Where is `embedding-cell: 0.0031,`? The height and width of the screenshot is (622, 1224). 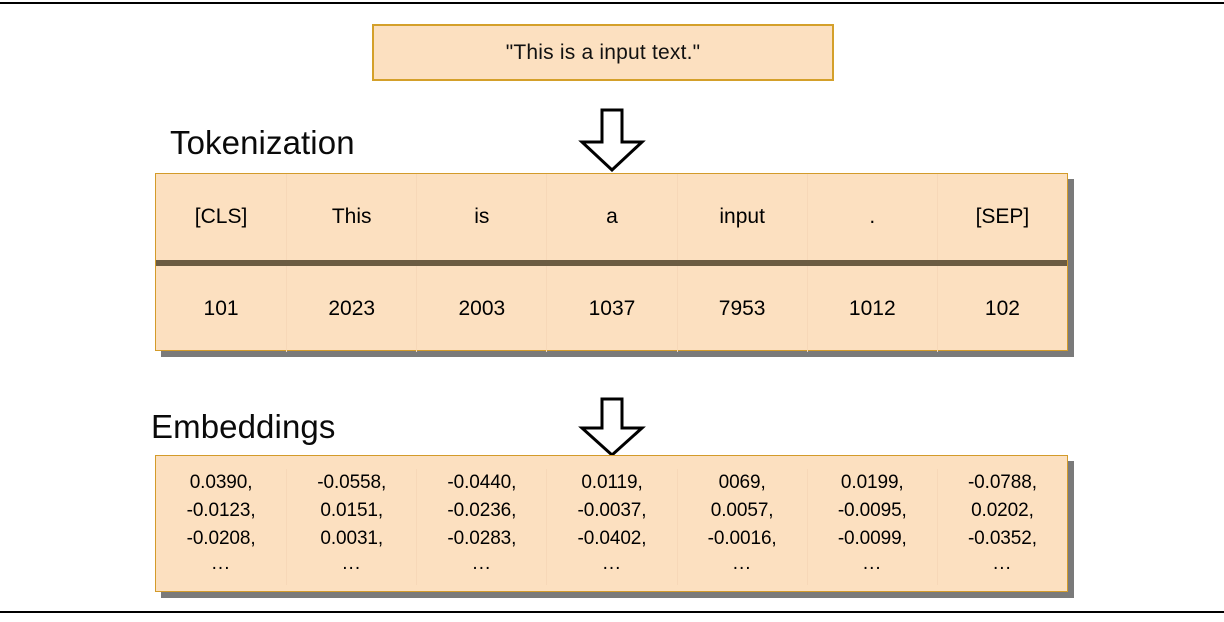 embedding-cell: 0.0031, is located at coordinates (351, 538).